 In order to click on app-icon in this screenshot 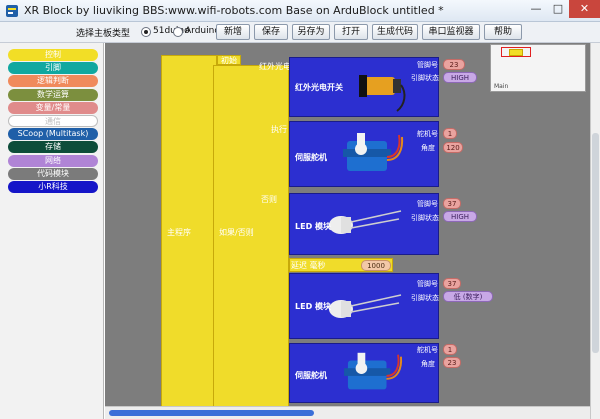, I will do `click(12, 11)`.